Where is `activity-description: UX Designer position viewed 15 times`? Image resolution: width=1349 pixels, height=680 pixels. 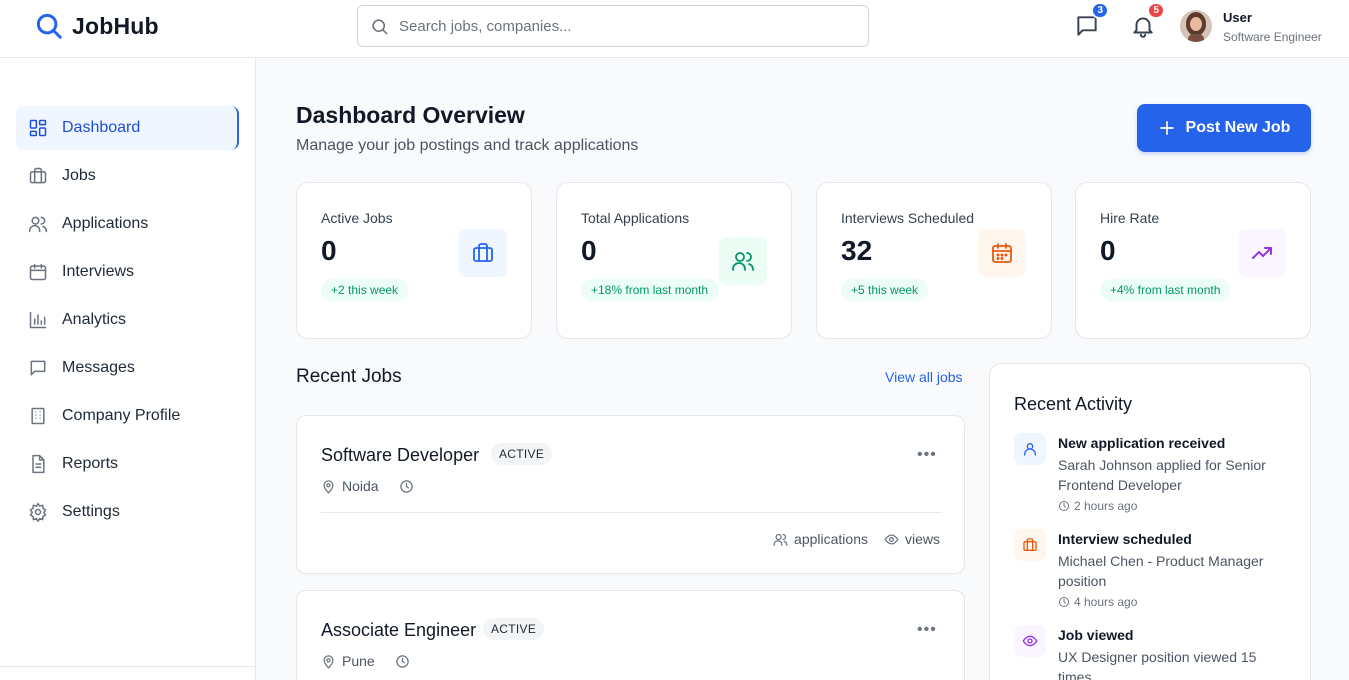 activity-description: UX Designer position viewed 15 times is located at coordinates (1157, 664).